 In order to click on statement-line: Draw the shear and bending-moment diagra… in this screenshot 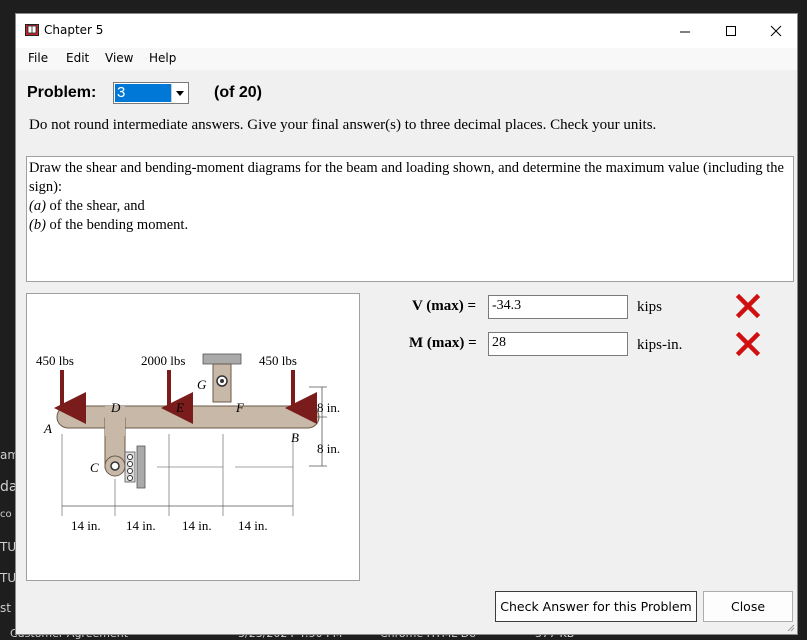, I will do `click(406, 177)`.